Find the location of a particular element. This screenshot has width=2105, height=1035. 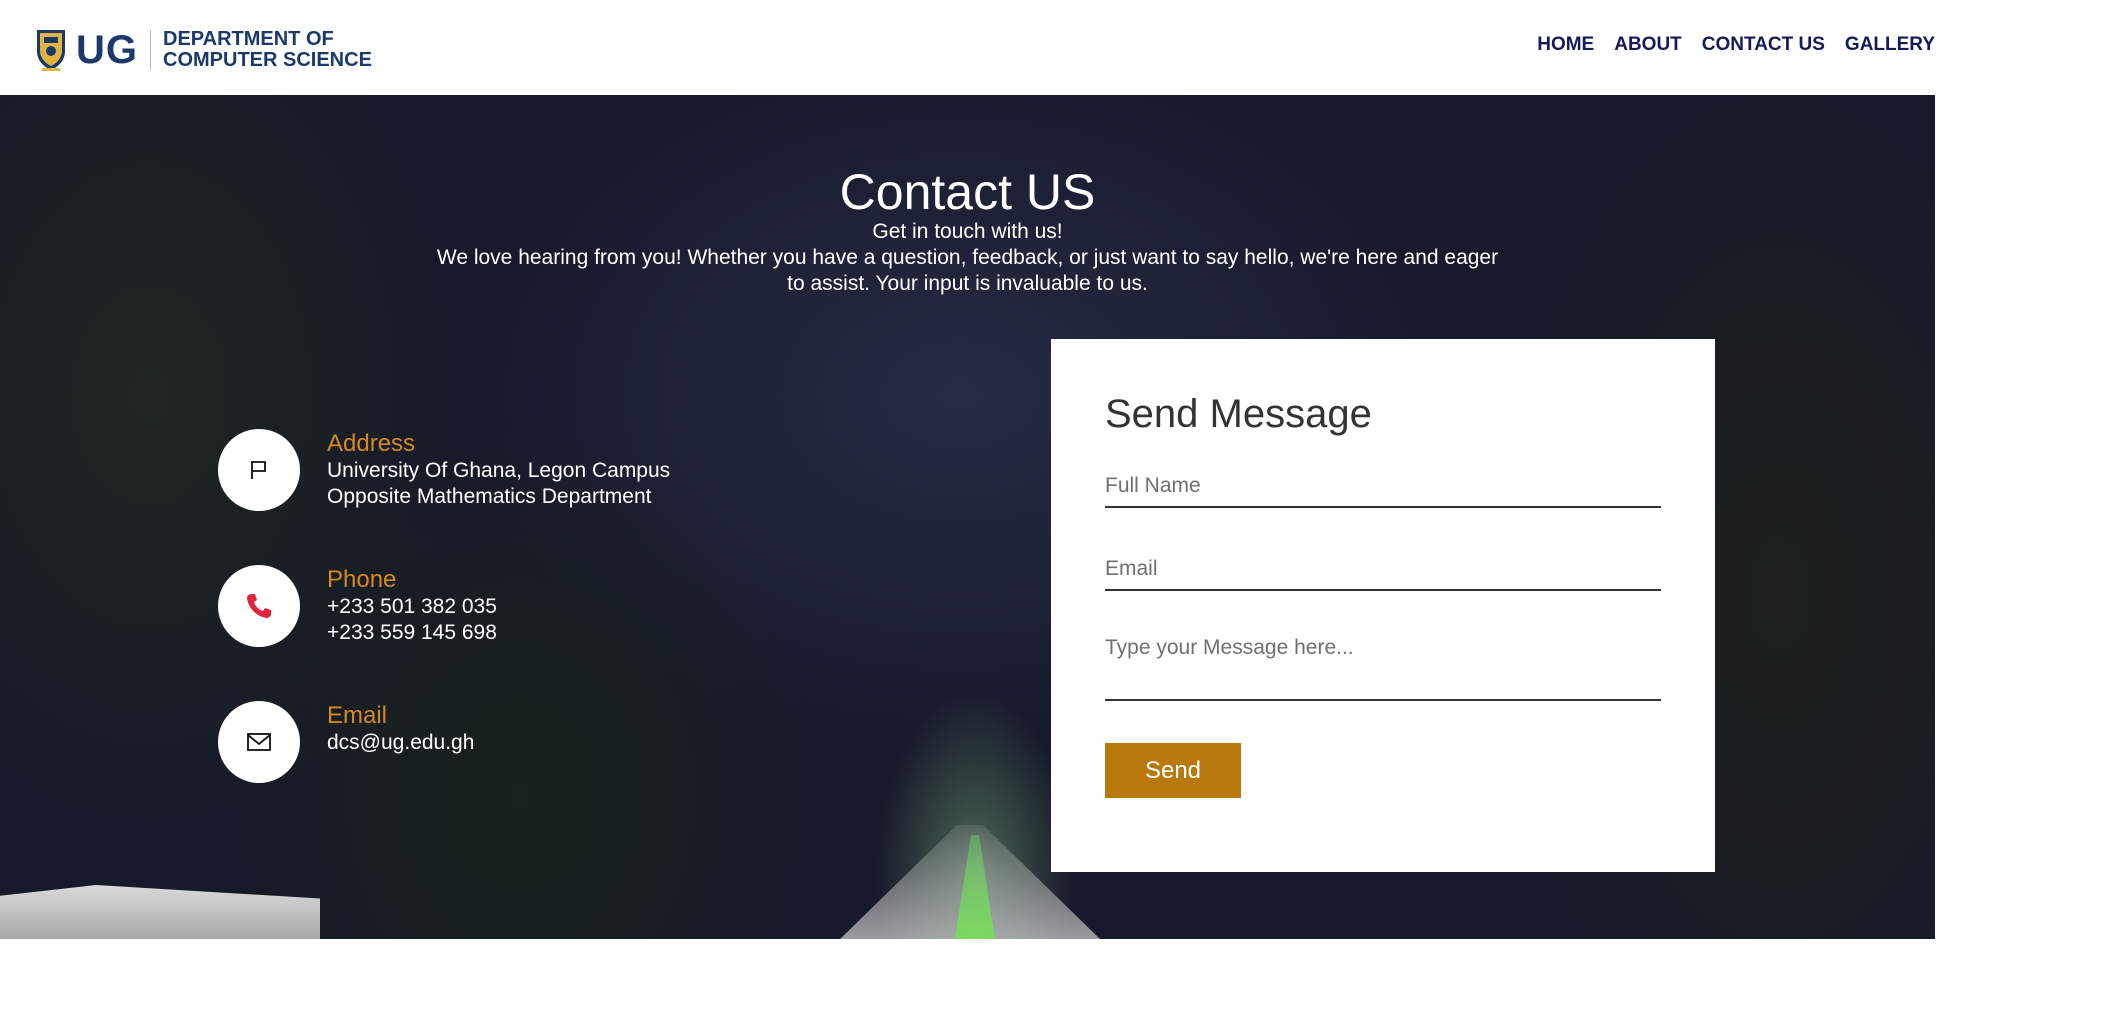

full-name-input is located at coordinates (1383, 487).